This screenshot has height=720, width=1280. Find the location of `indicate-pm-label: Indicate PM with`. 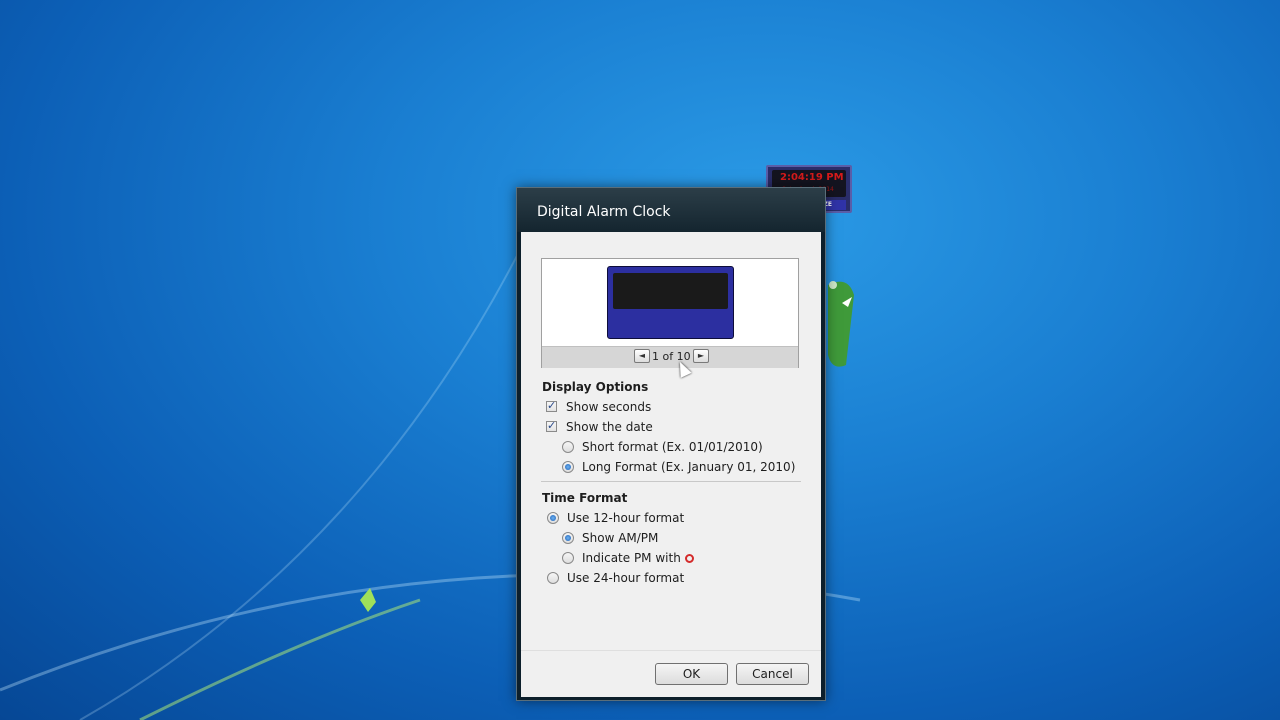

indicate-pm-label: Indicate PM with is located at coordinates (638, 558).